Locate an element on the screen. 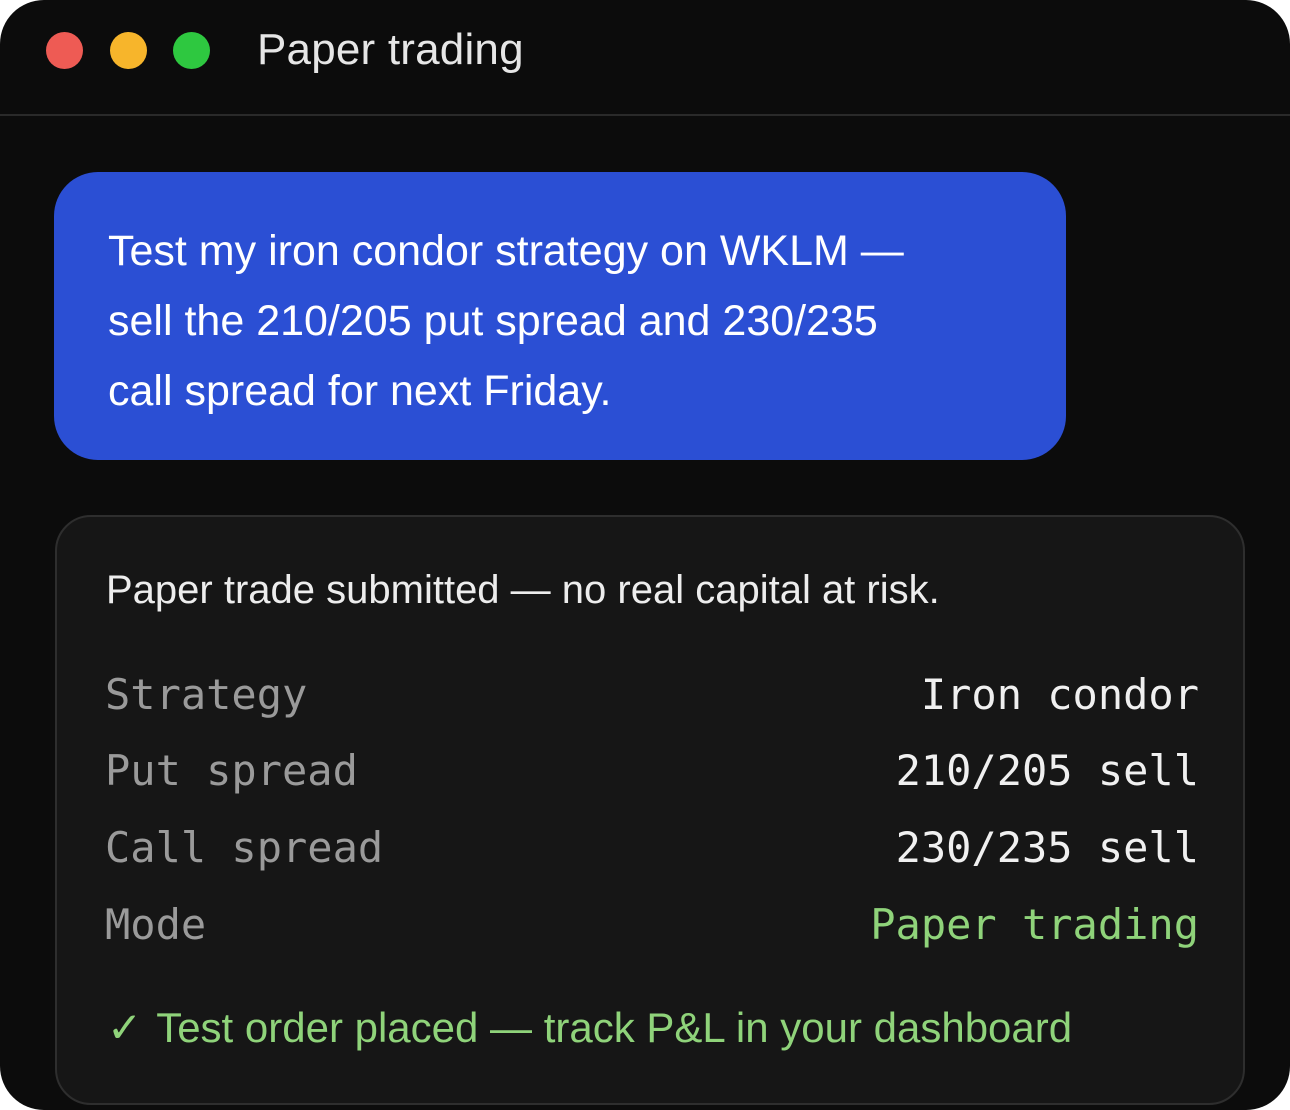  user-message-line: call spread for next Friday. is located at coordinates (360, 391).